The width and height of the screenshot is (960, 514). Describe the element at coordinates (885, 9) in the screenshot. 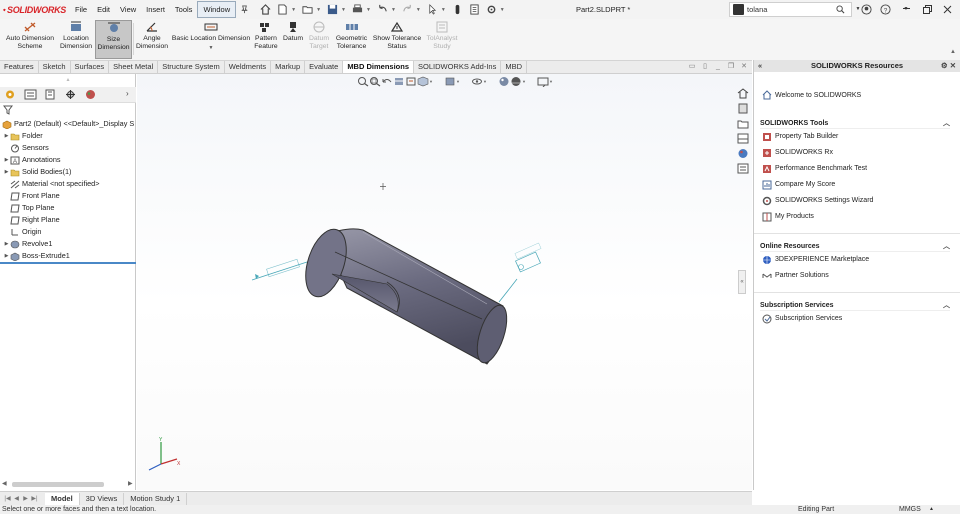

I see `help-icon: ?` at that location.